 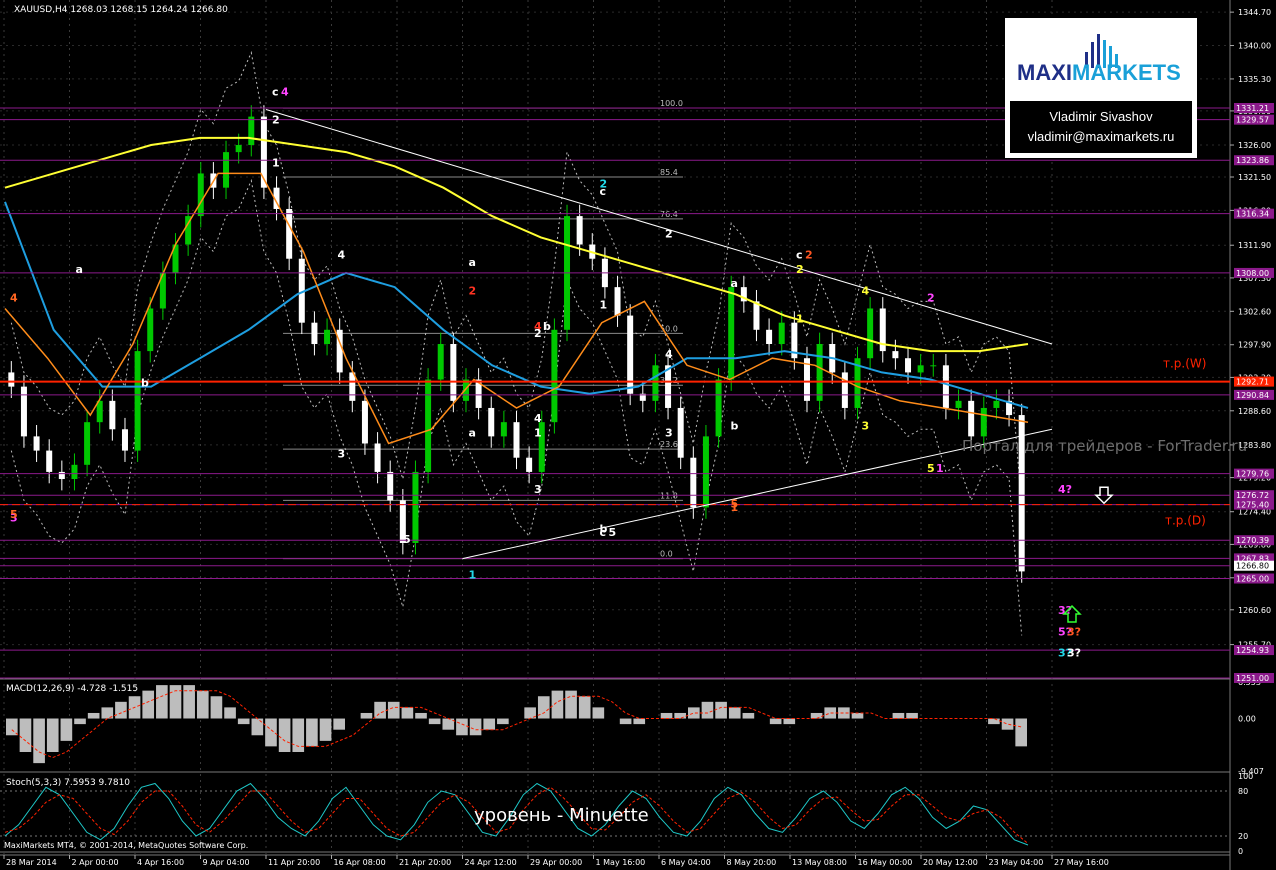 What do you see at coordinates (1065, 610) in the screenshot?
I see `wave-label: 3?` at bounding box center [1065, 610].